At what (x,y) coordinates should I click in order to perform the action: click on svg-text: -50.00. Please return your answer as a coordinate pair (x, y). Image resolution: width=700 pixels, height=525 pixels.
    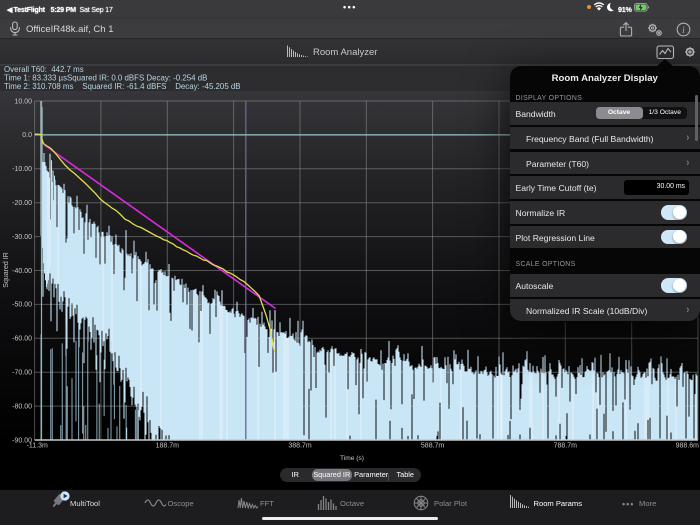
    Looking at the image, I should click on (22, 304).